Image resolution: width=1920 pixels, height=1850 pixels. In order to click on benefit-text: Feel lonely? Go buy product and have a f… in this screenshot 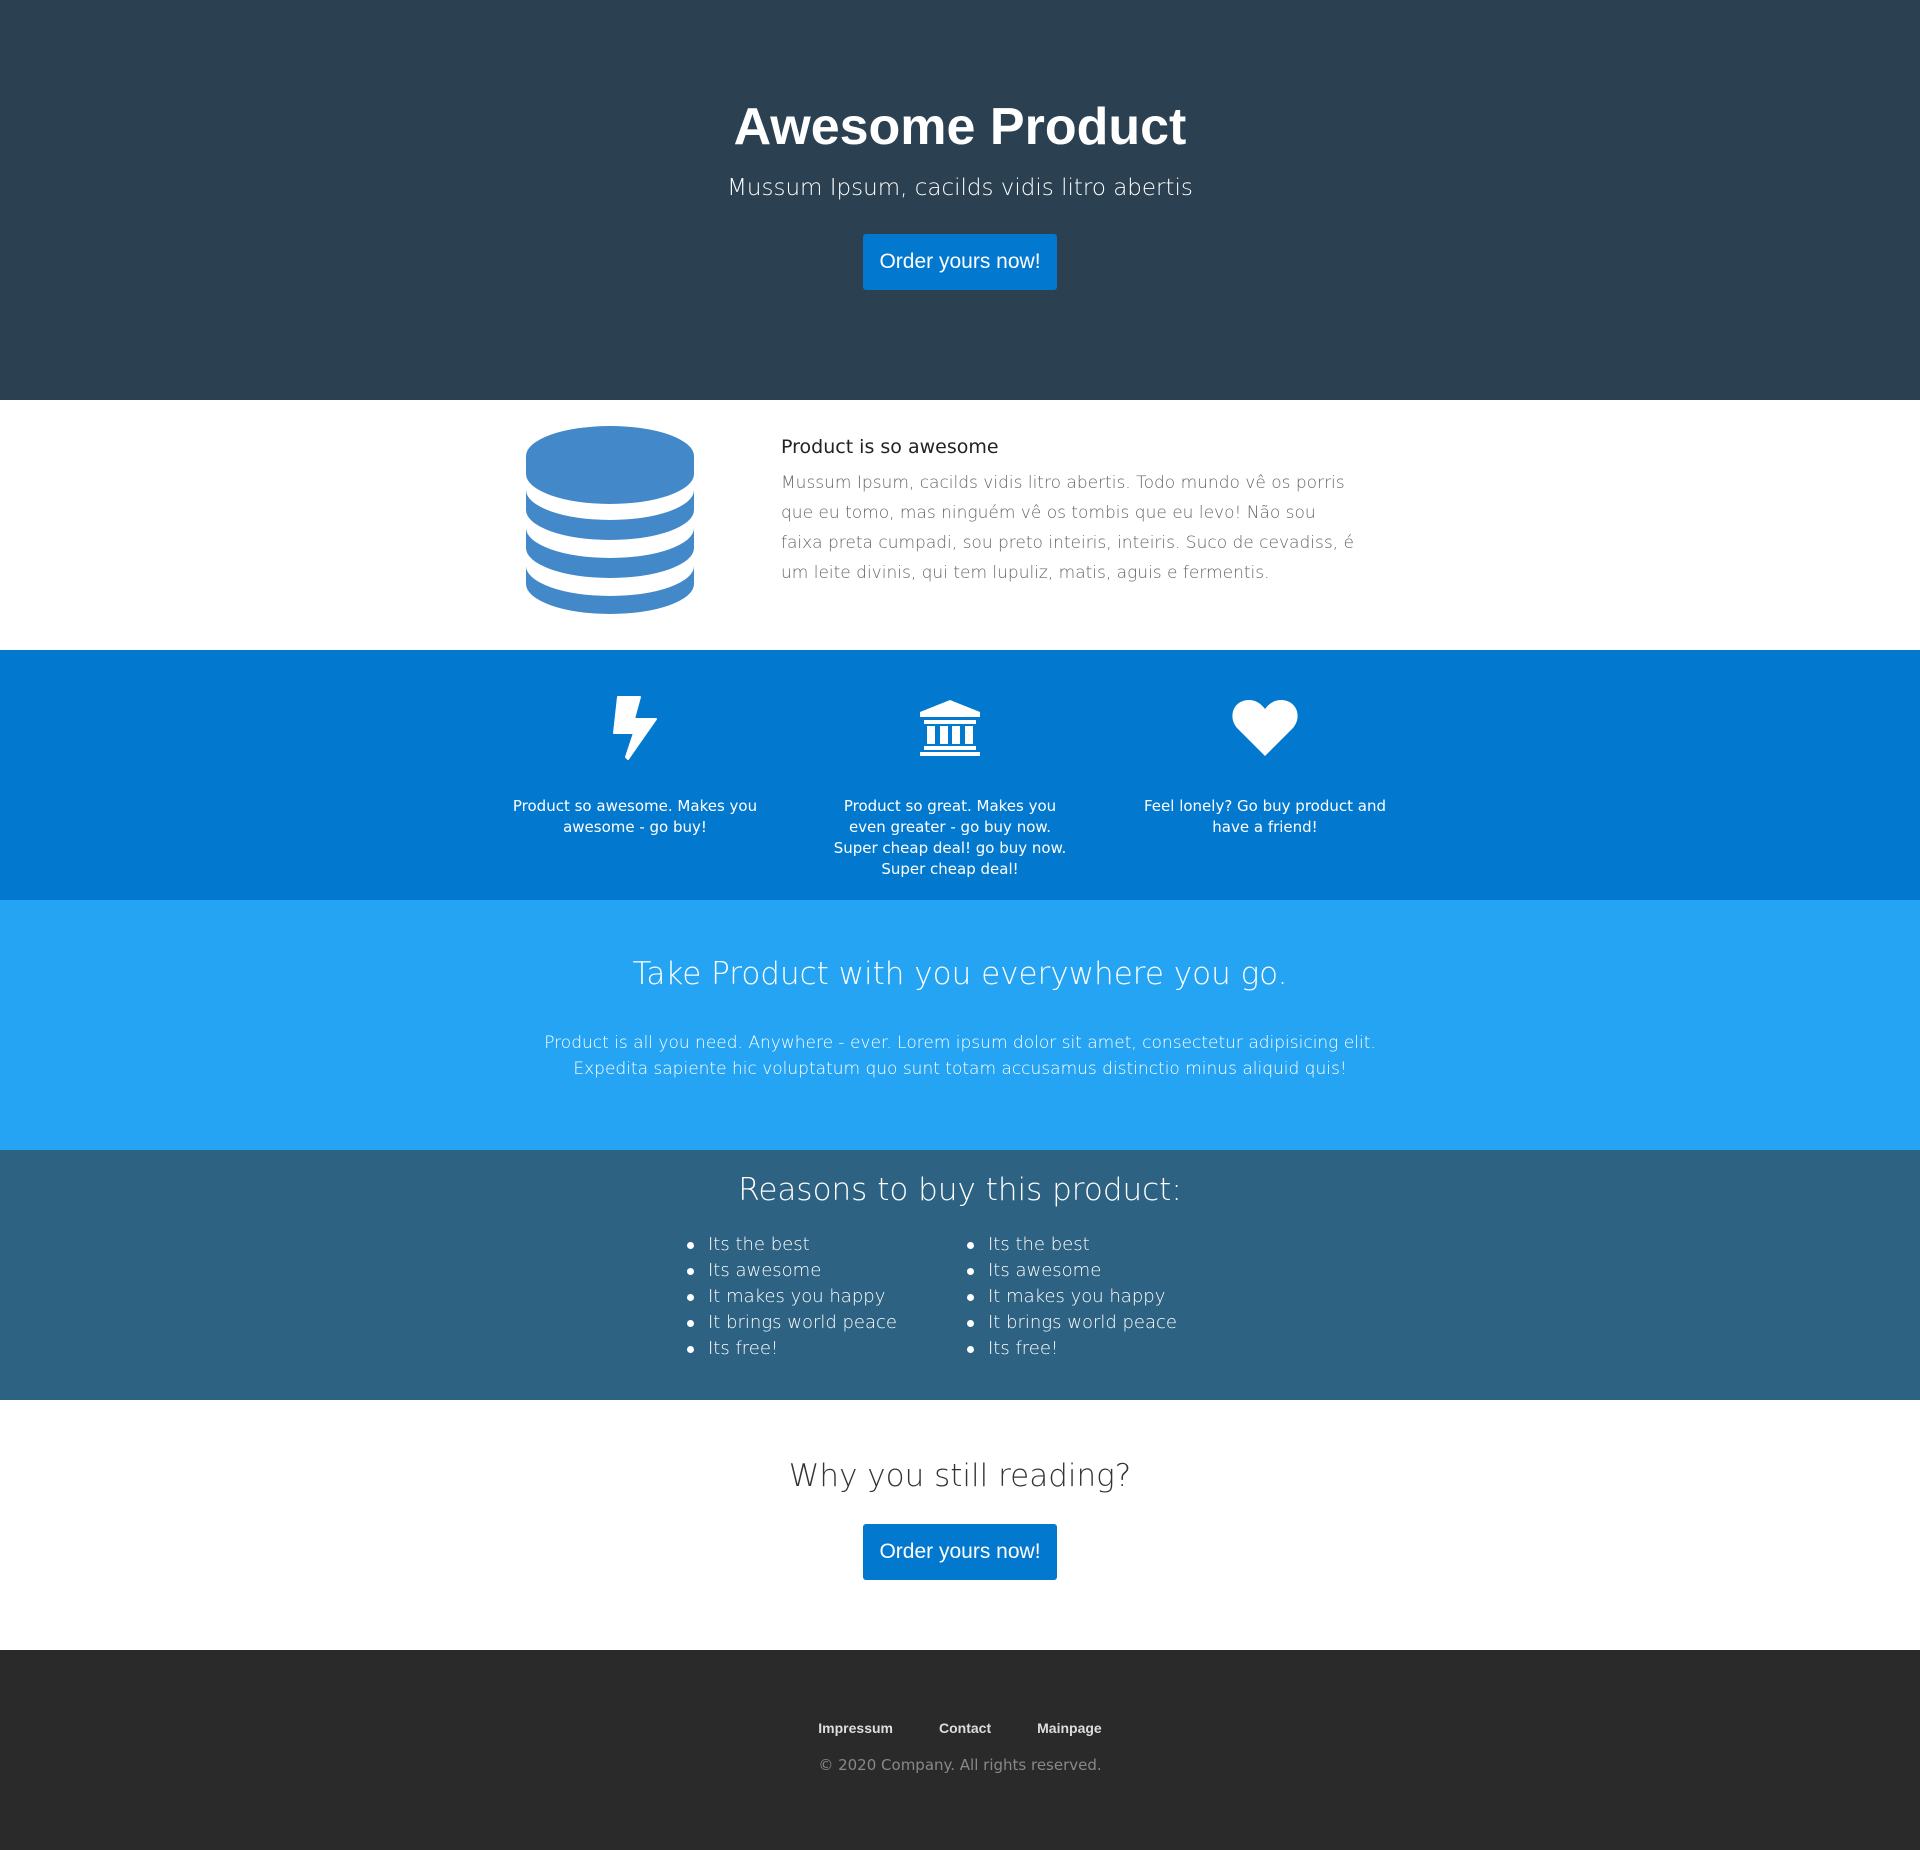, I will do `click(1265, 816)`.